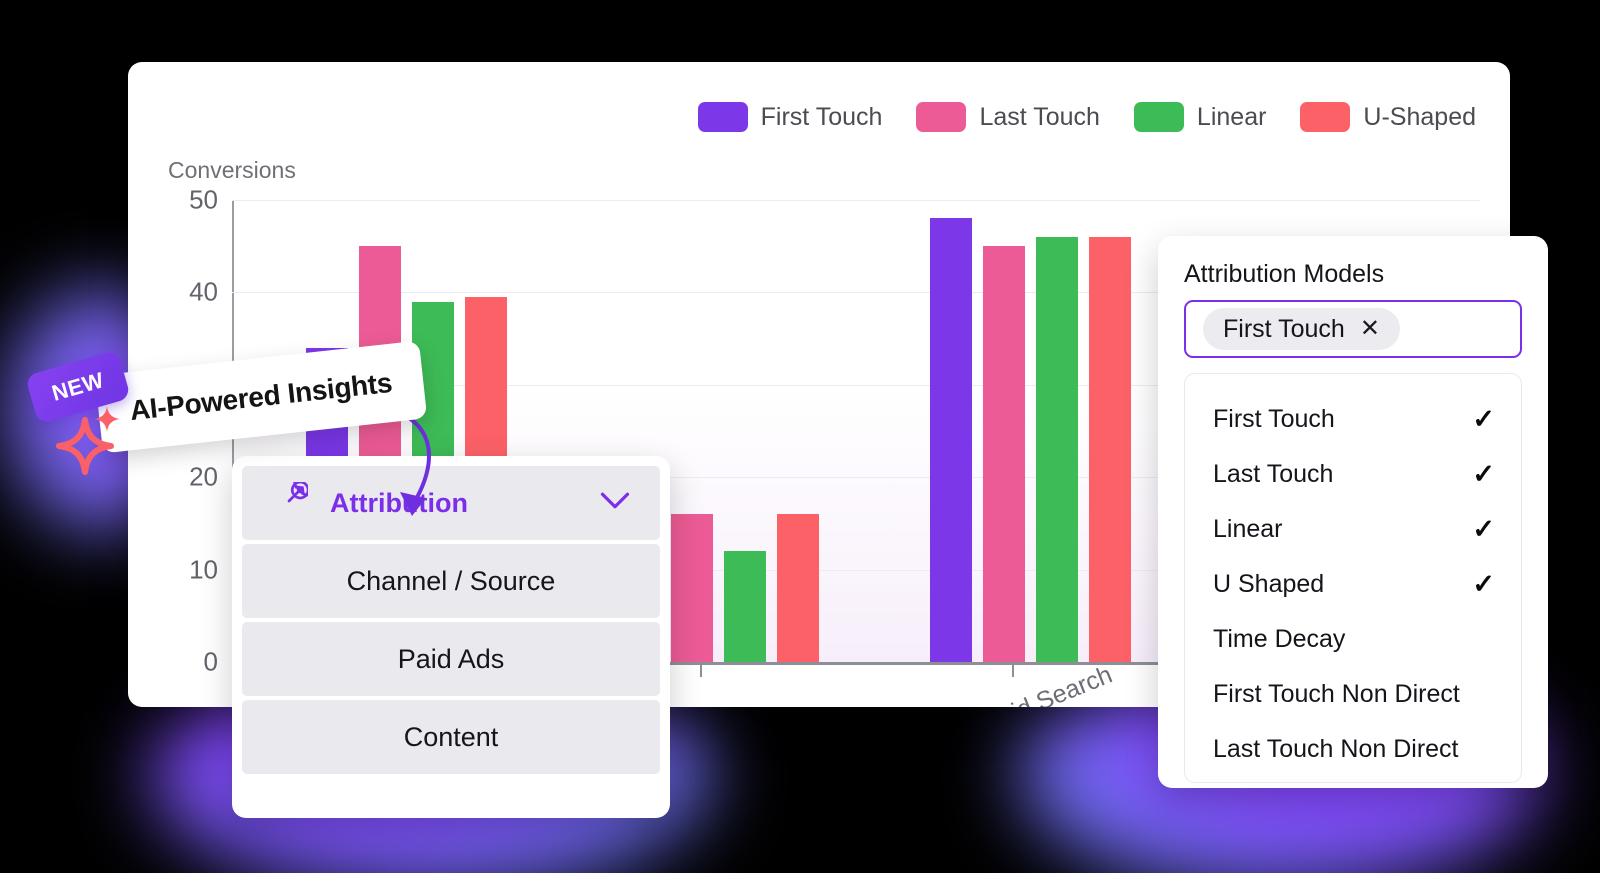  I want to click on legend-label: U-Shaped, so click(1419, 116).